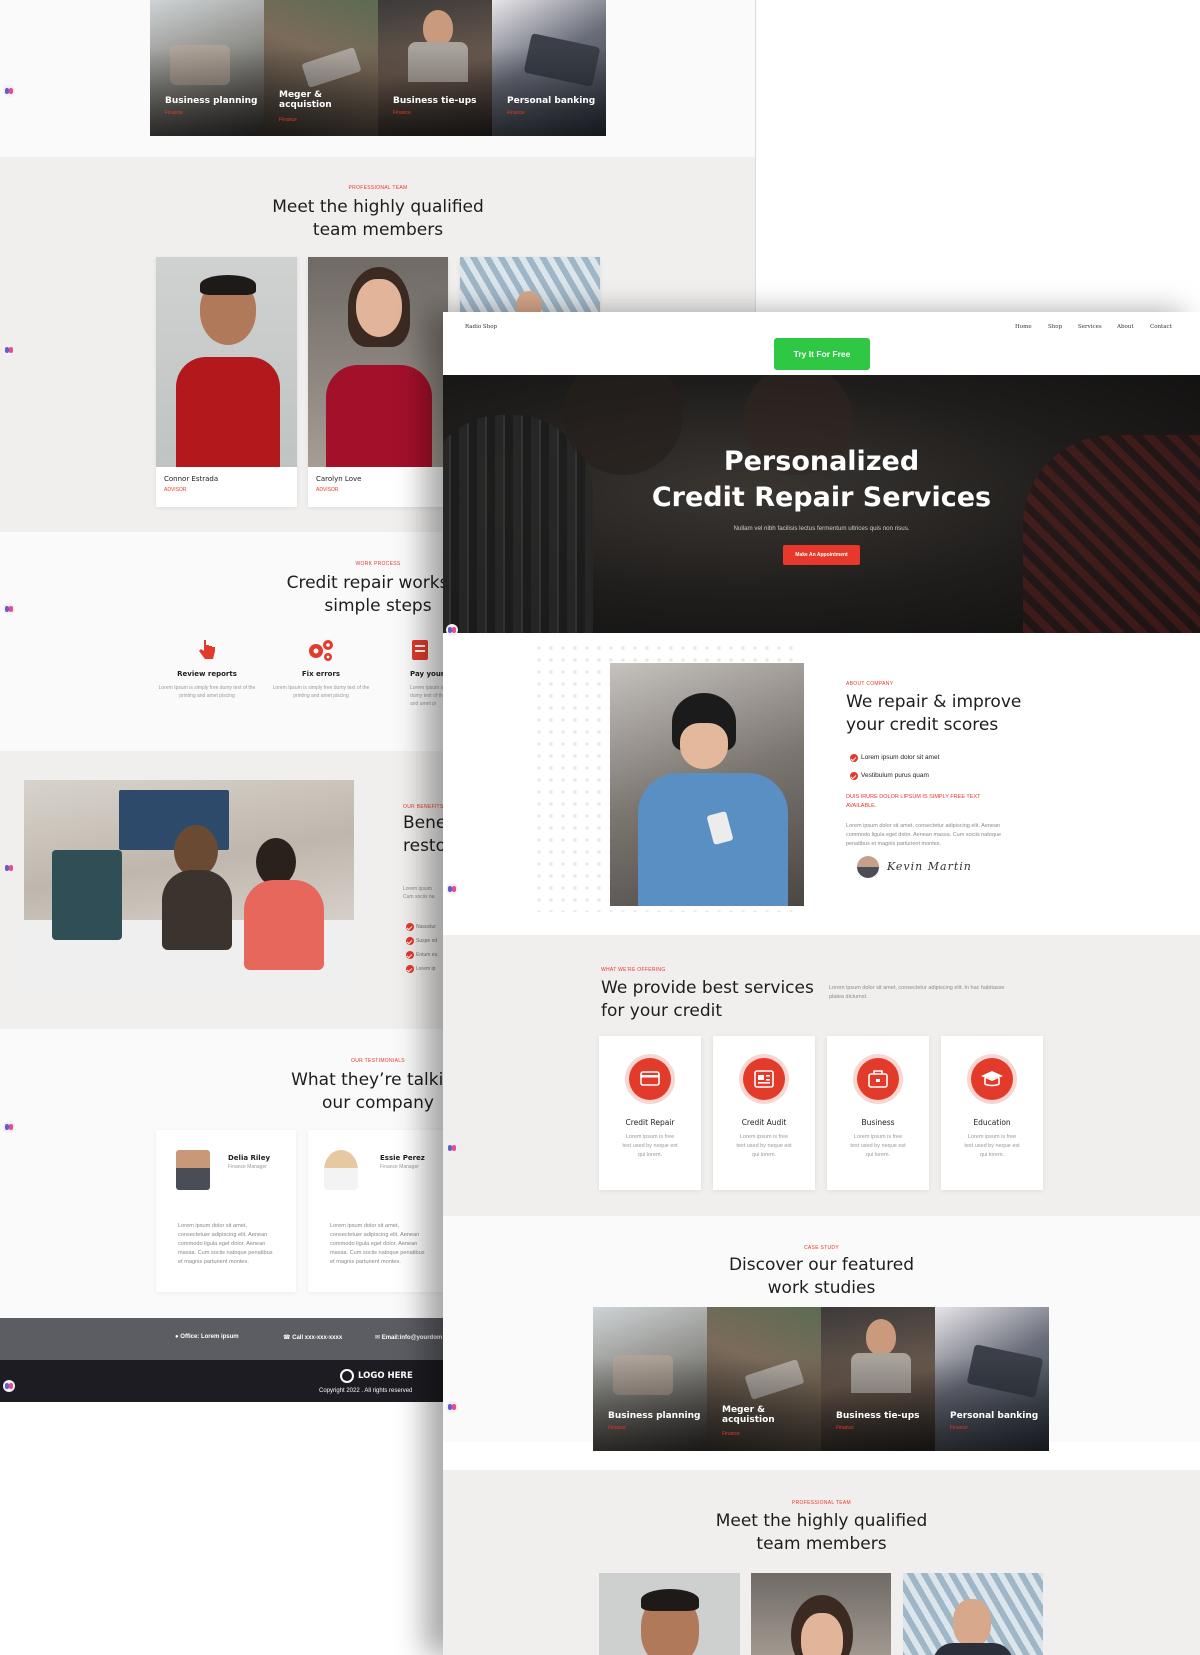  What do you see at coordinates (870, 684) in the screenshot?
I see `about-eyebrow: ABOUT COMPANY` at bounding box center [870, 684].